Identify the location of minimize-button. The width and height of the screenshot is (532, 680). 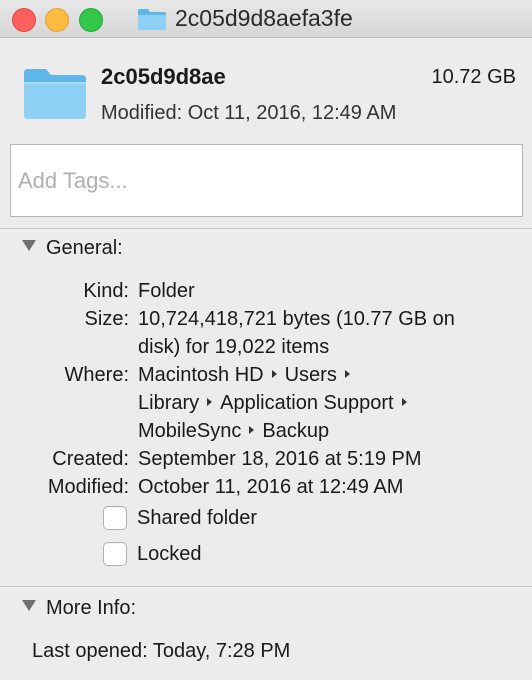
(57, 20).